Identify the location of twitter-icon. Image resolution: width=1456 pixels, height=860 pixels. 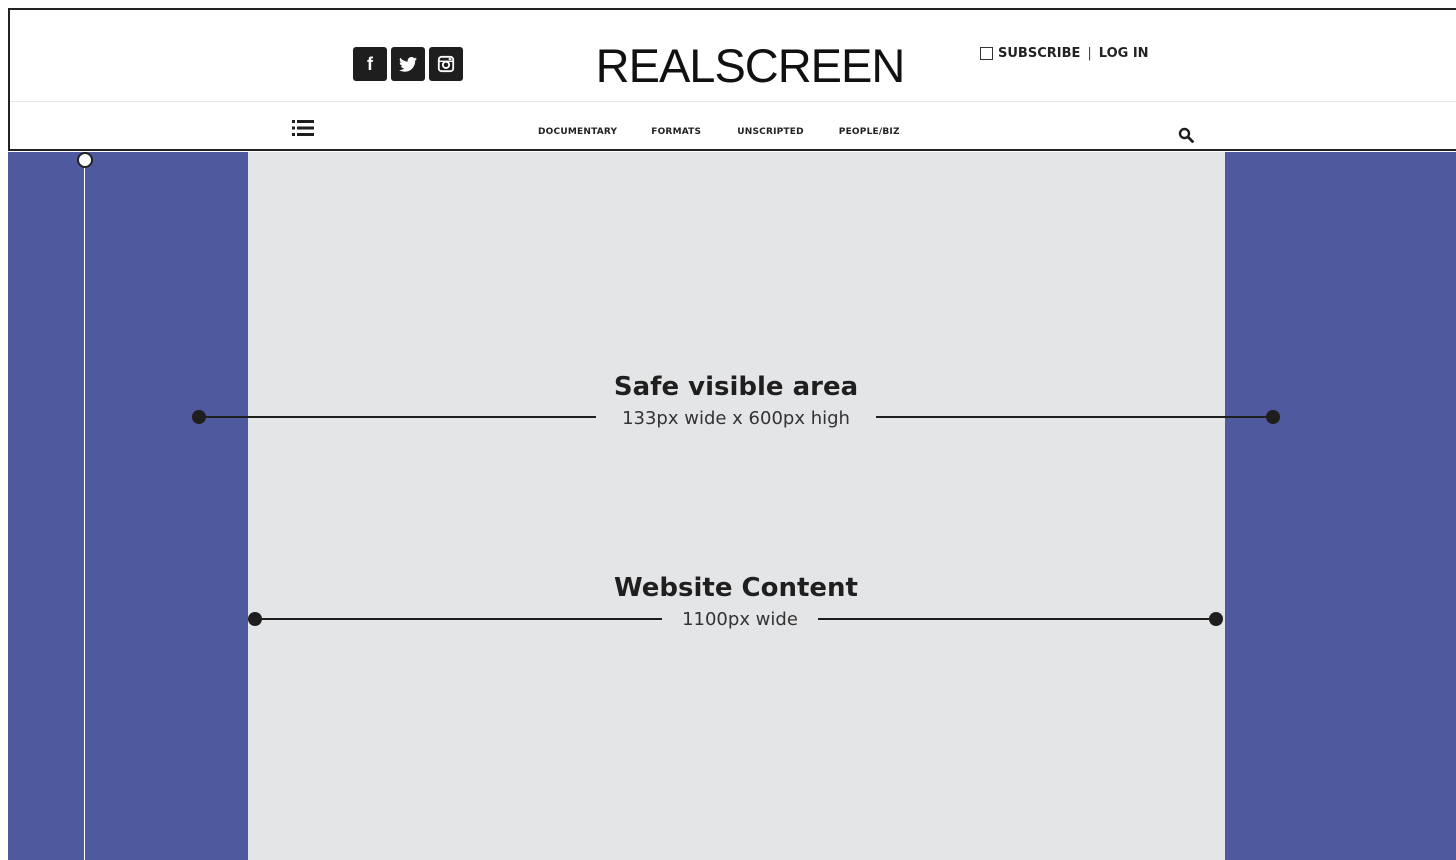
(408, 64).